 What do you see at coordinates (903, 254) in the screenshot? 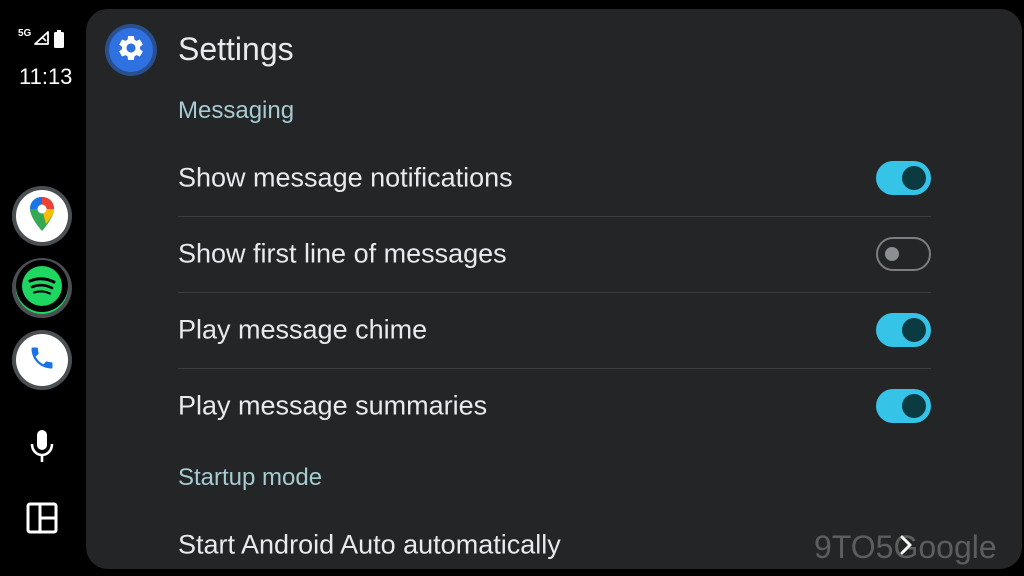
I see `toggle-switch-off` at bounding box center [903, 254].